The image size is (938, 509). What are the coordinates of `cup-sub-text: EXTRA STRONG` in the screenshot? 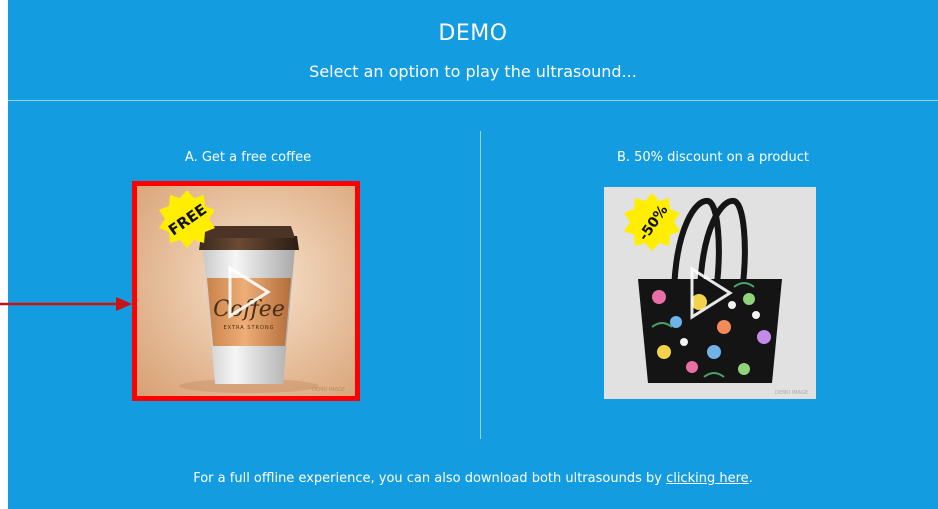 It's located at (248, 328).